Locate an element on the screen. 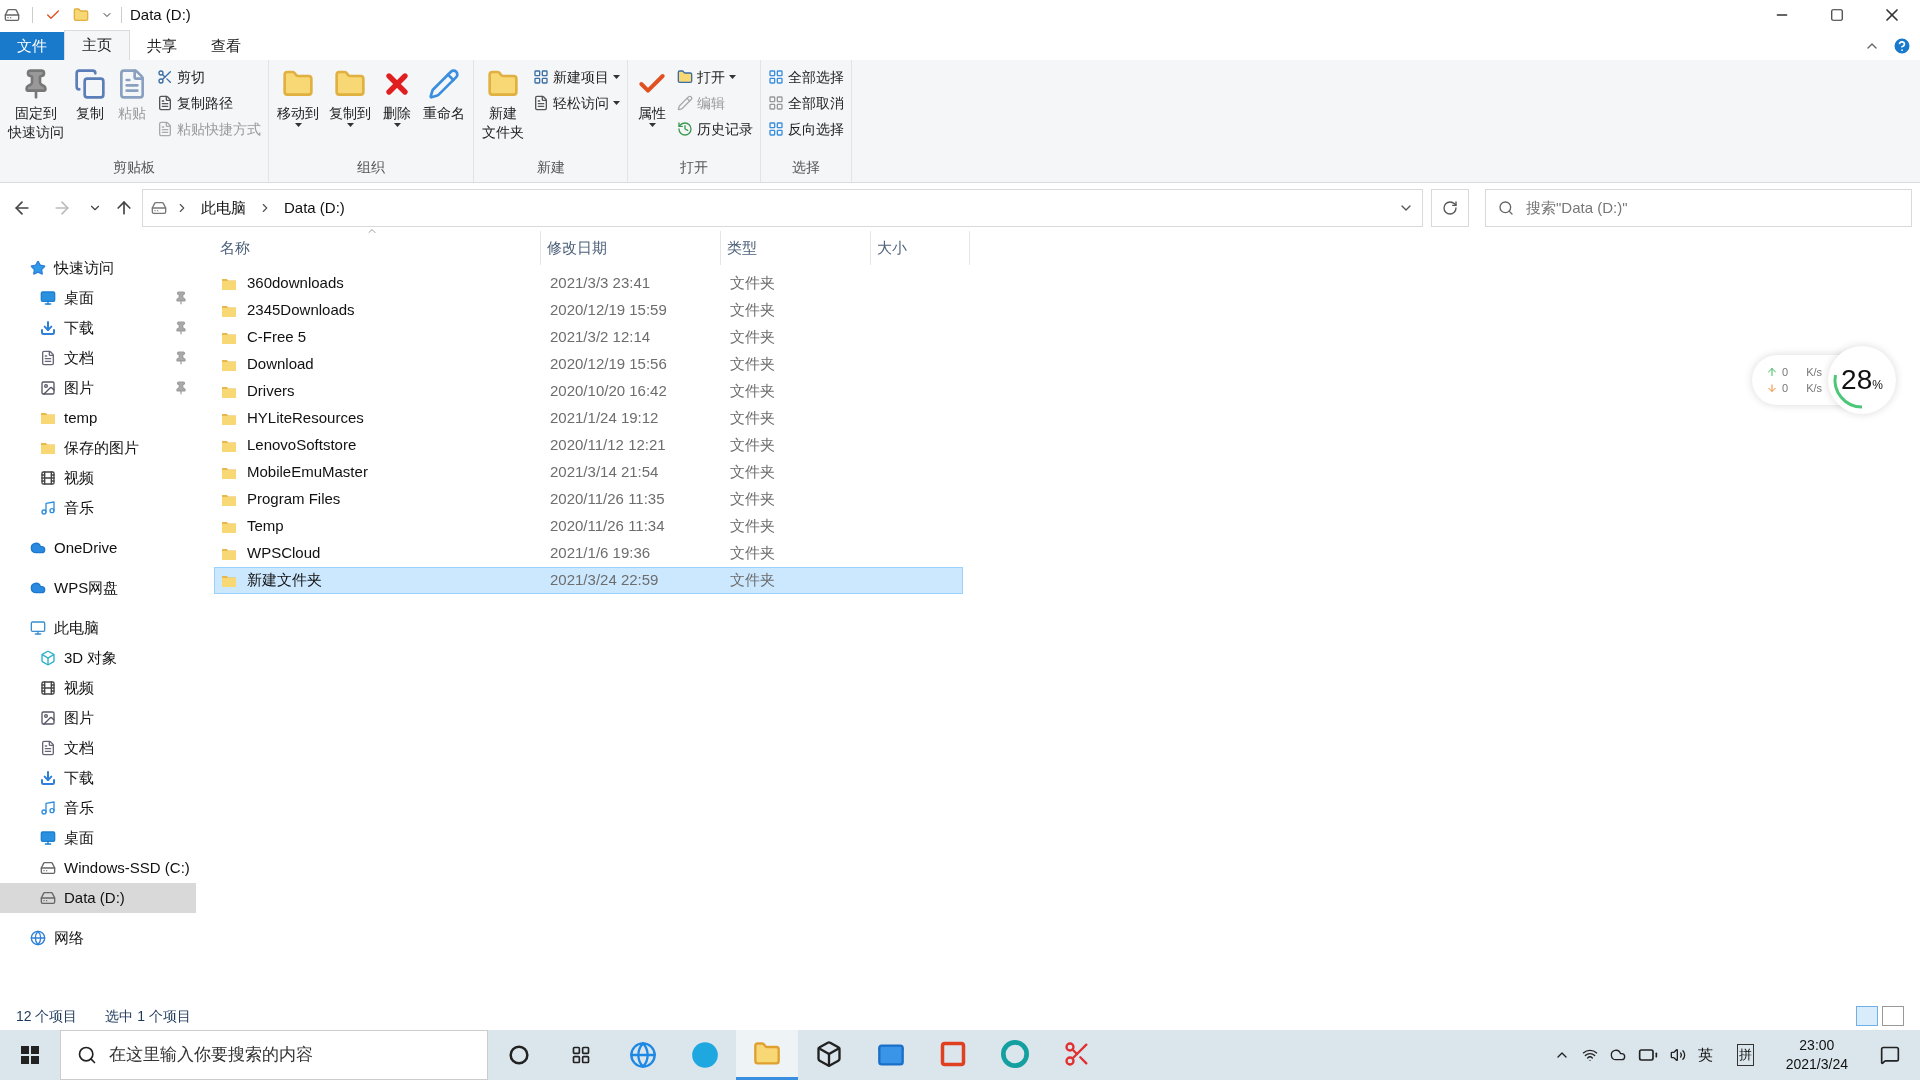  column-header: 大小 is located at coordinates (920, 248).